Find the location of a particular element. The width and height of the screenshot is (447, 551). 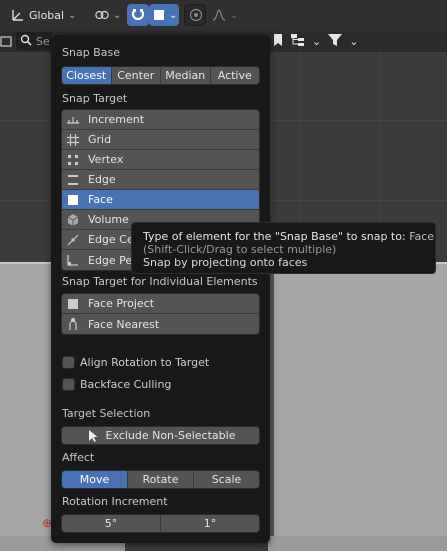

rotation-increment-fields: 5° 1° is located at coordinates (160, 523).